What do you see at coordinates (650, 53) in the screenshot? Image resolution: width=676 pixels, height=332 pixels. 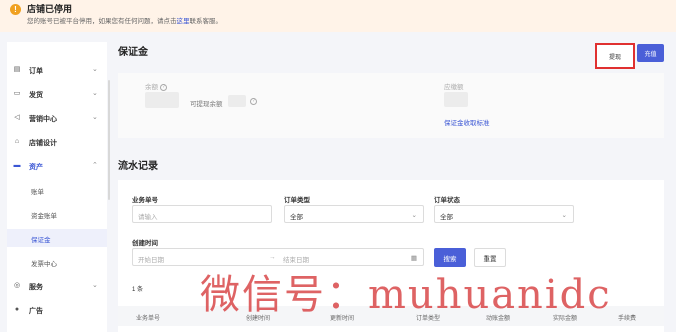 I see `recharge-button: 充值` at bounding box center [650, 53].